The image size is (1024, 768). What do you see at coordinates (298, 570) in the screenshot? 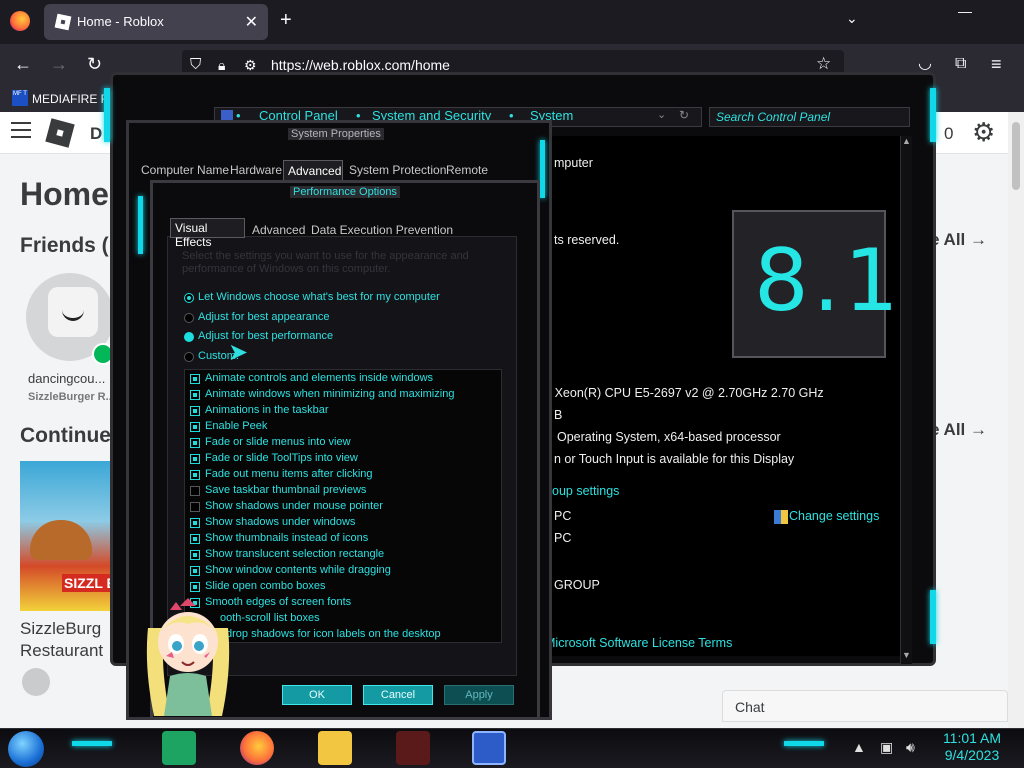
I see `option-label: Show window contents while dragging` at bounding box center [298, 570].